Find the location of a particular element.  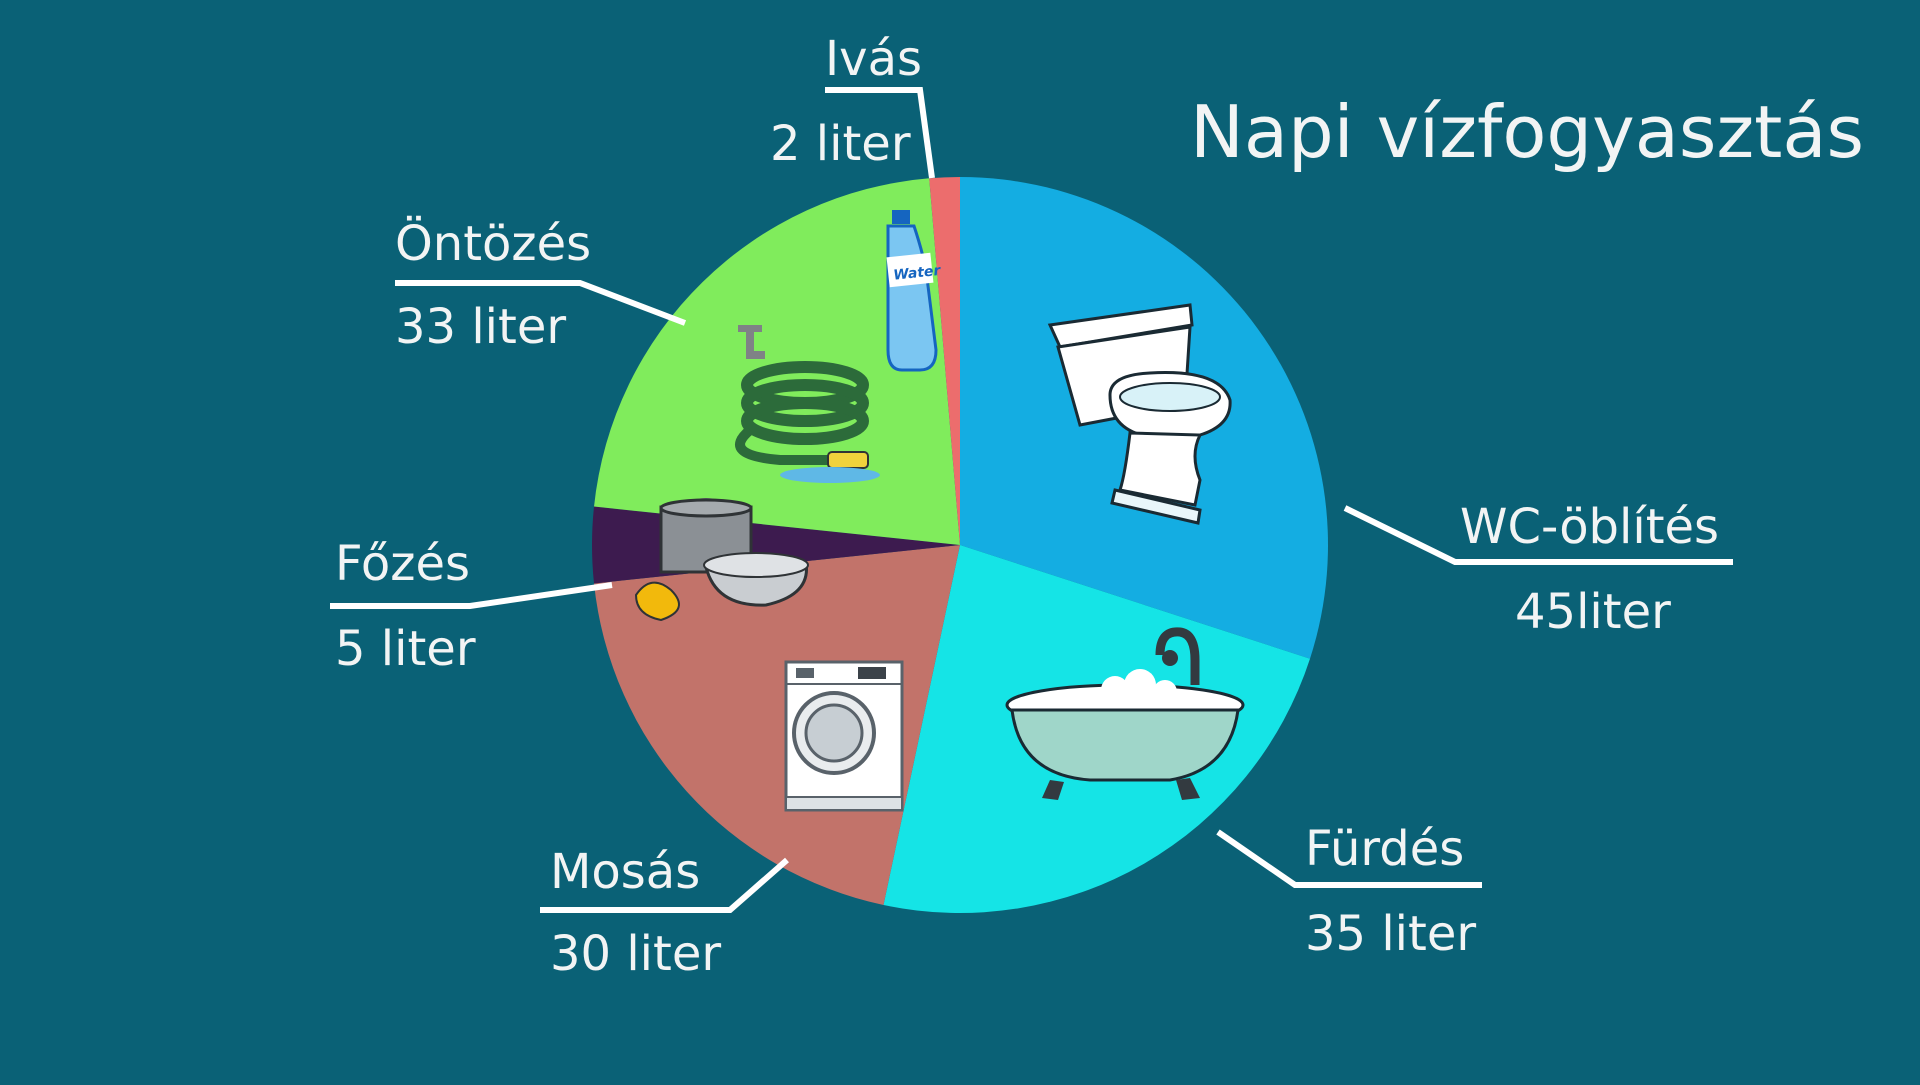

label-furdes: Fürdés is located at coordinates (1384, 849).